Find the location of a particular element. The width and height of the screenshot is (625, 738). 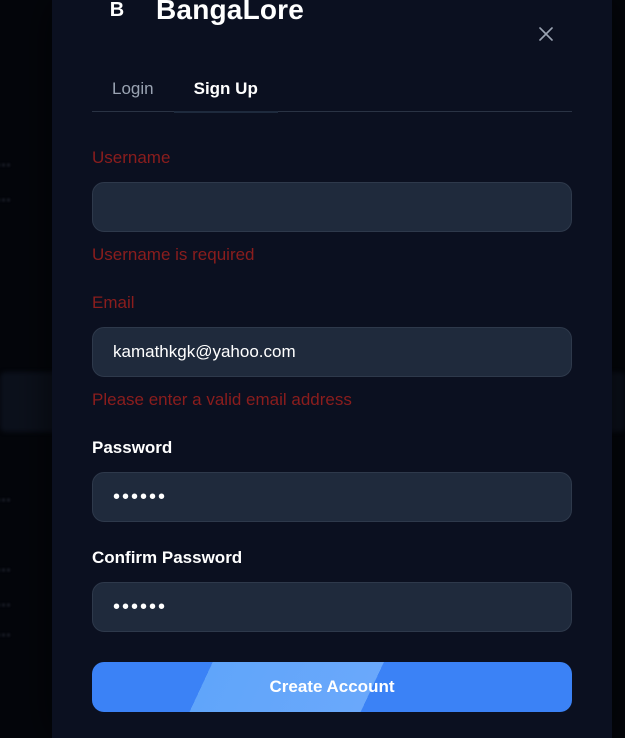

create-account-label: Create Account is located at coordinates (332, 686).